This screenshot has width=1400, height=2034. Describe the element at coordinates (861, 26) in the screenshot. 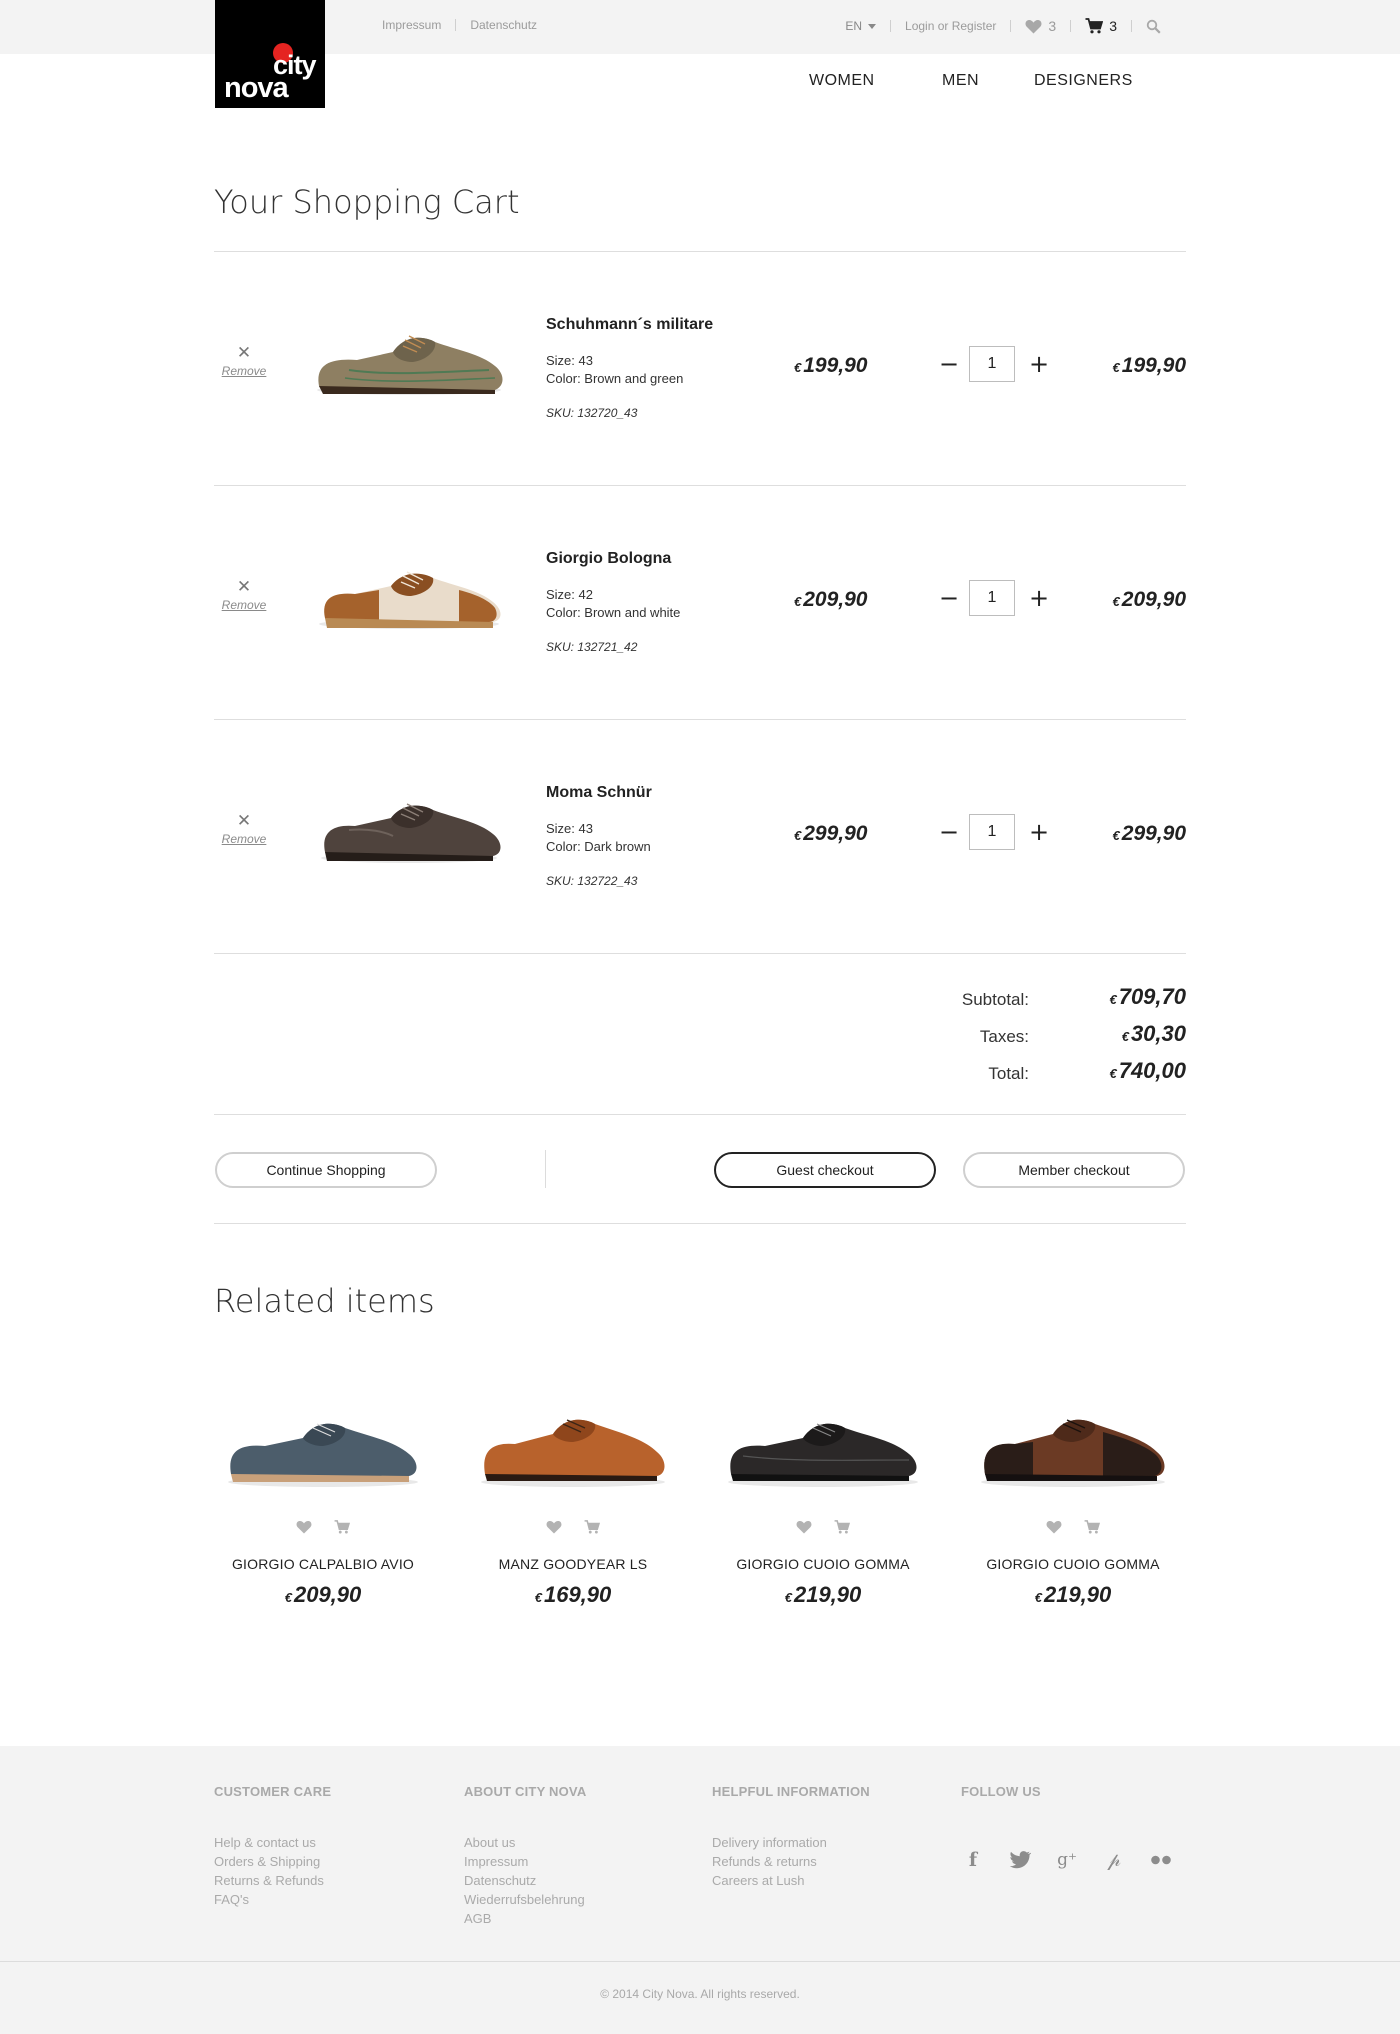

I see `language-selector: EN` at that location.